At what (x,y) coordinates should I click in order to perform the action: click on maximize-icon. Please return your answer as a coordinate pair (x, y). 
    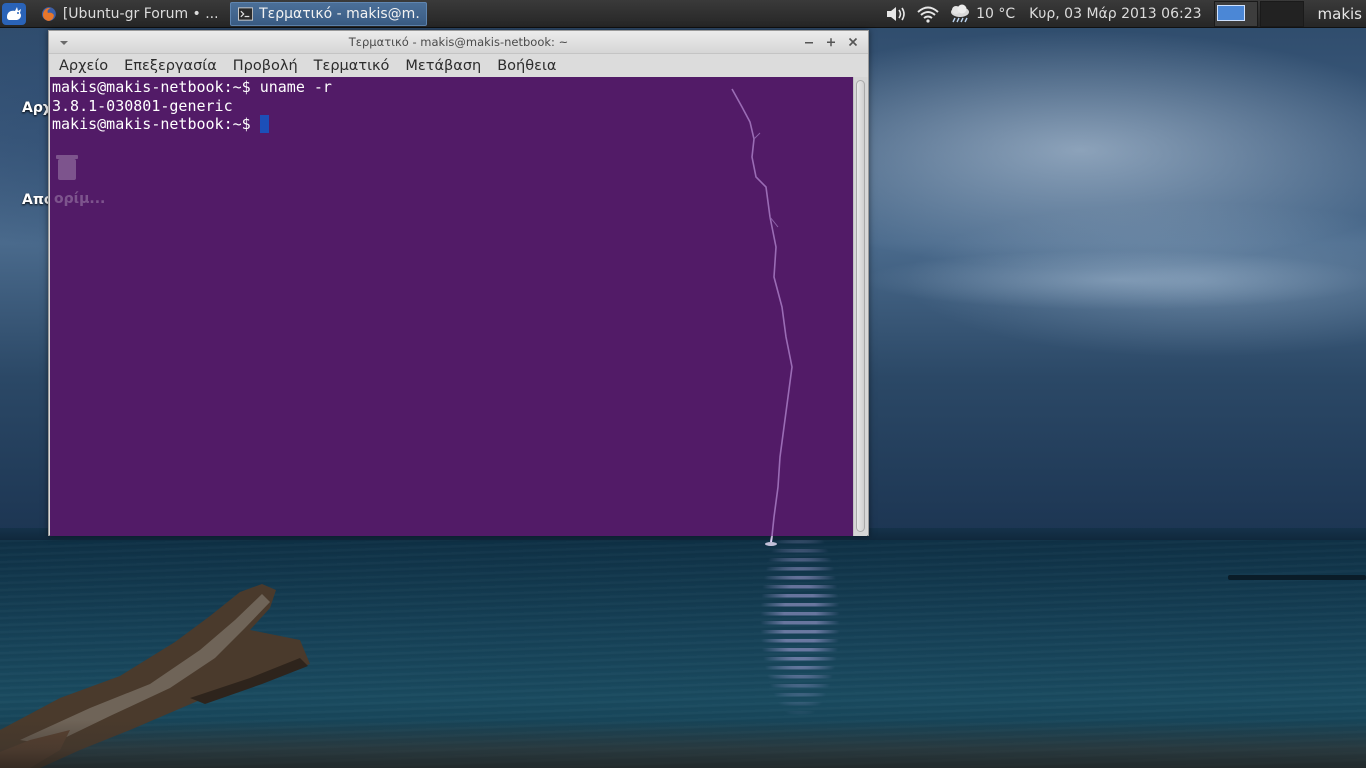
    Looking at the image, I should click on (831, 42).